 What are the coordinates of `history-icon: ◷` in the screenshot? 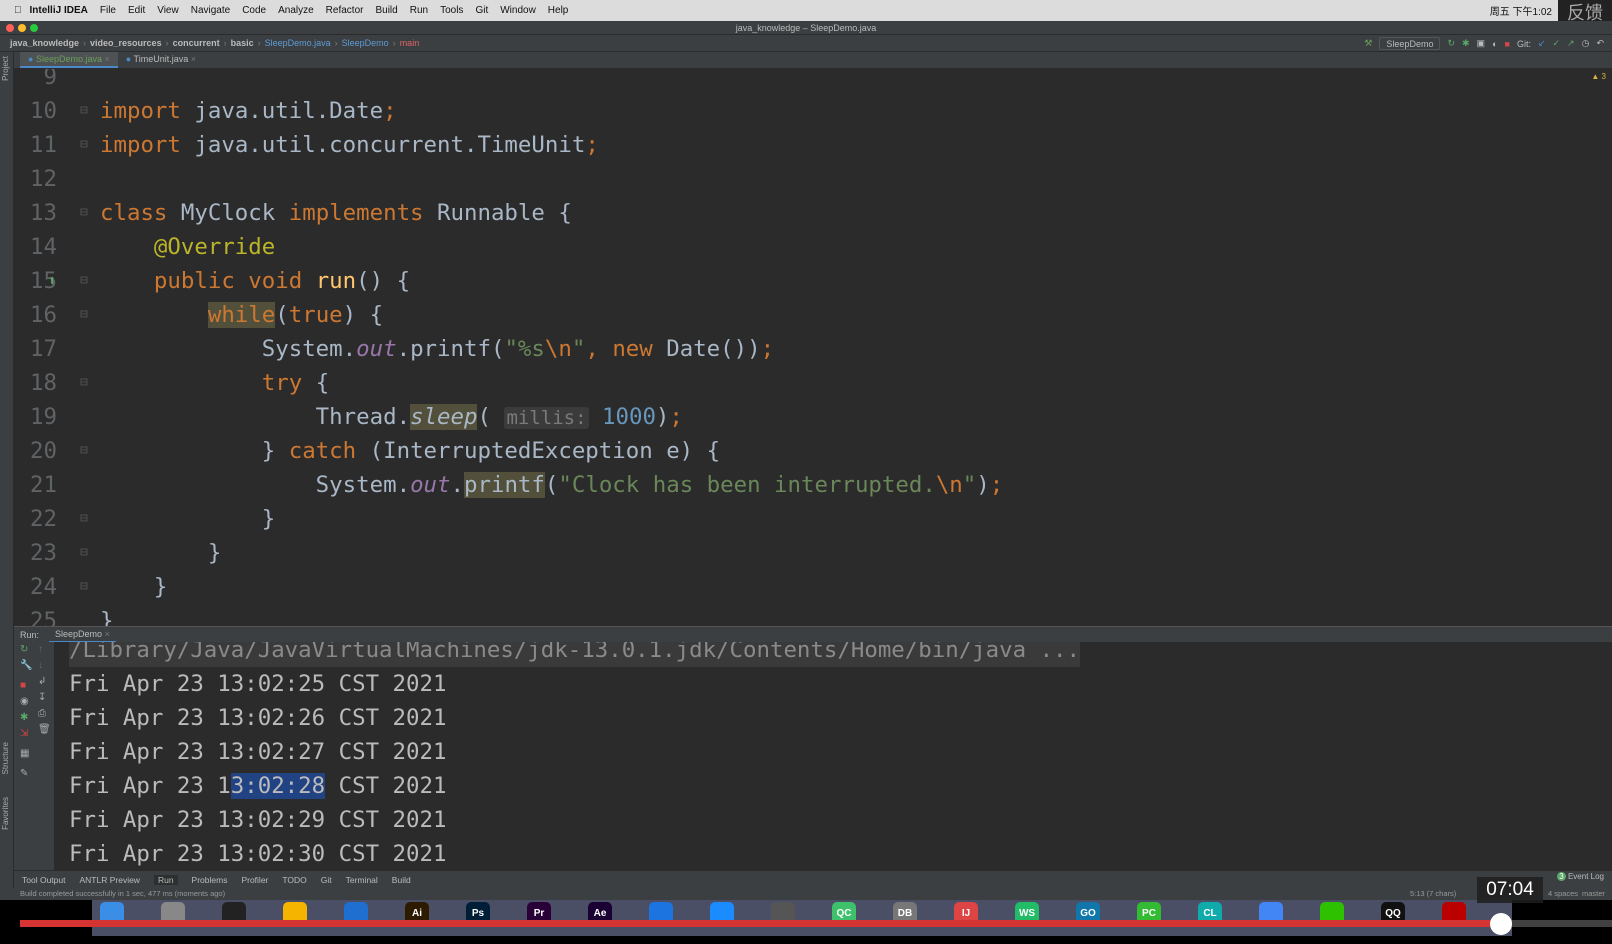 It's located at (1586, 43).